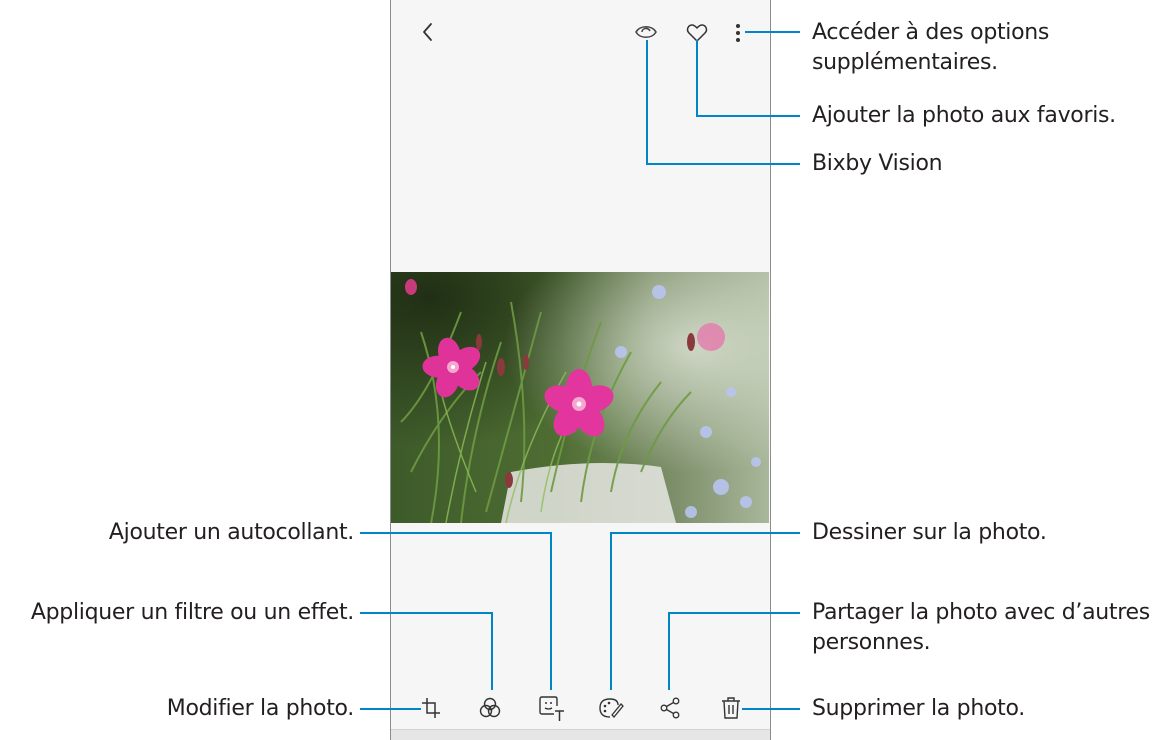 This screenshot has height=740, width=1171. What do you see at coordinates (931, 47) in the screenshot?
I see `callout-more-options: Accéder à des options supplémentaires.` at bounding box center [931, 47].